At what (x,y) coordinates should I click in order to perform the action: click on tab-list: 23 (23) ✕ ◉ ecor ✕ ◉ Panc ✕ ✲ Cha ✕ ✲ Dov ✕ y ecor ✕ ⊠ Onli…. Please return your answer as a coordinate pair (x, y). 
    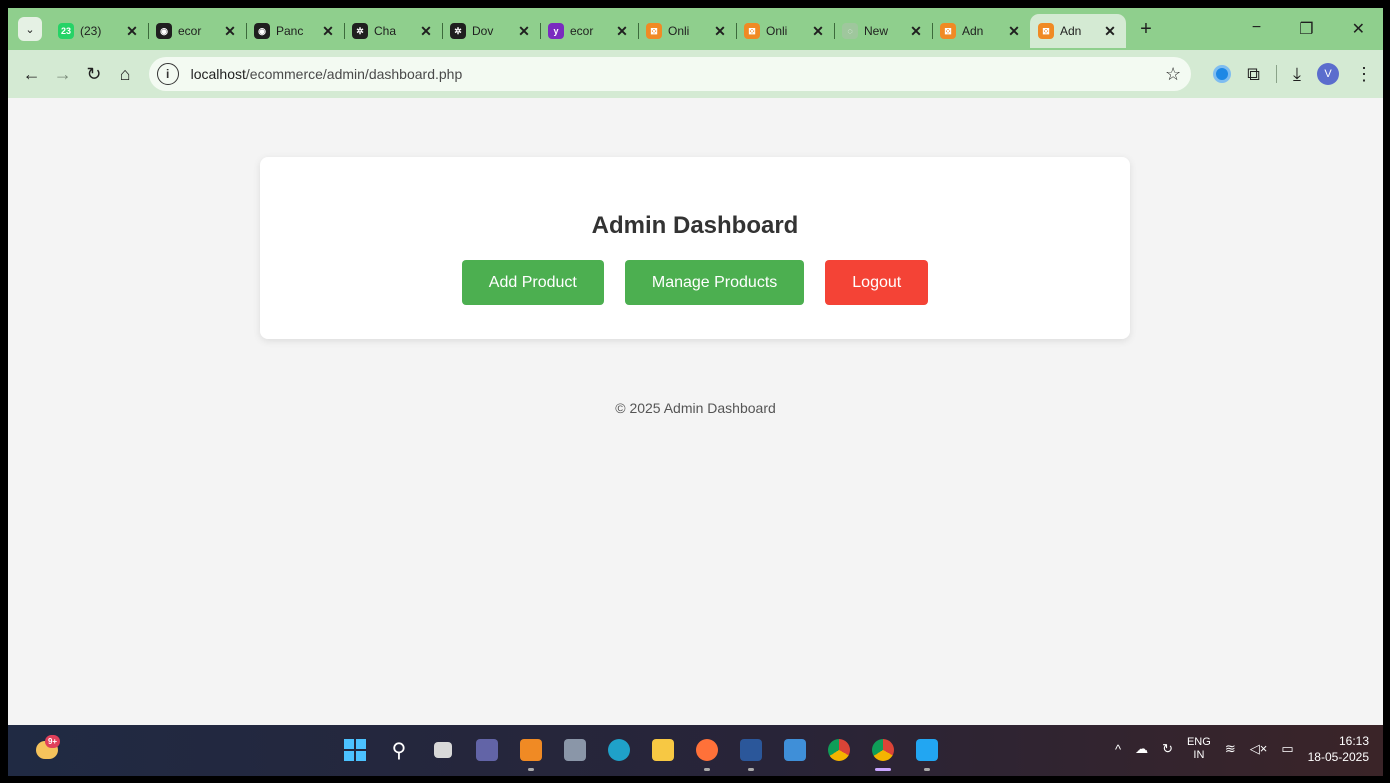
    Looking at the image, I should click on (588, 29).